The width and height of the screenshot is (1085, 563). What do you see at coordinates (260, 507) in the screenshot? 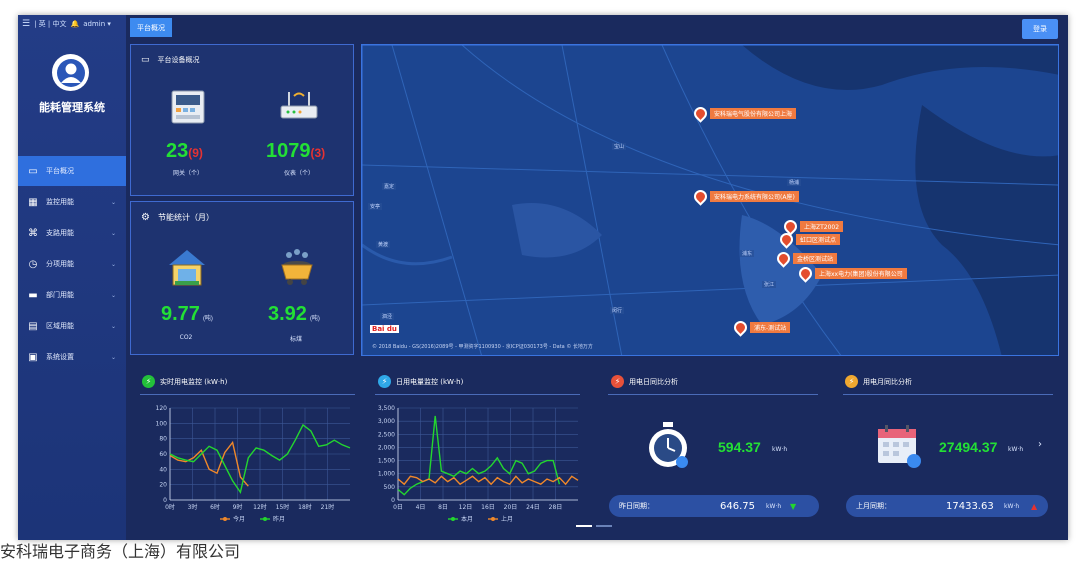
I see `x-tick-label: 12时` at bounding box center [260, 507].